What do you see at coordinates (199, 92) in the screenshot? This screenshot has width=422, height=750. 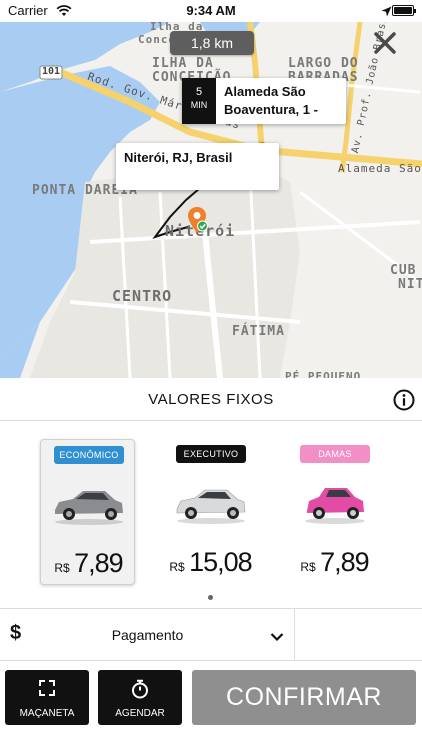 I see `eta-value: 5` at bounding box center [199, 92].